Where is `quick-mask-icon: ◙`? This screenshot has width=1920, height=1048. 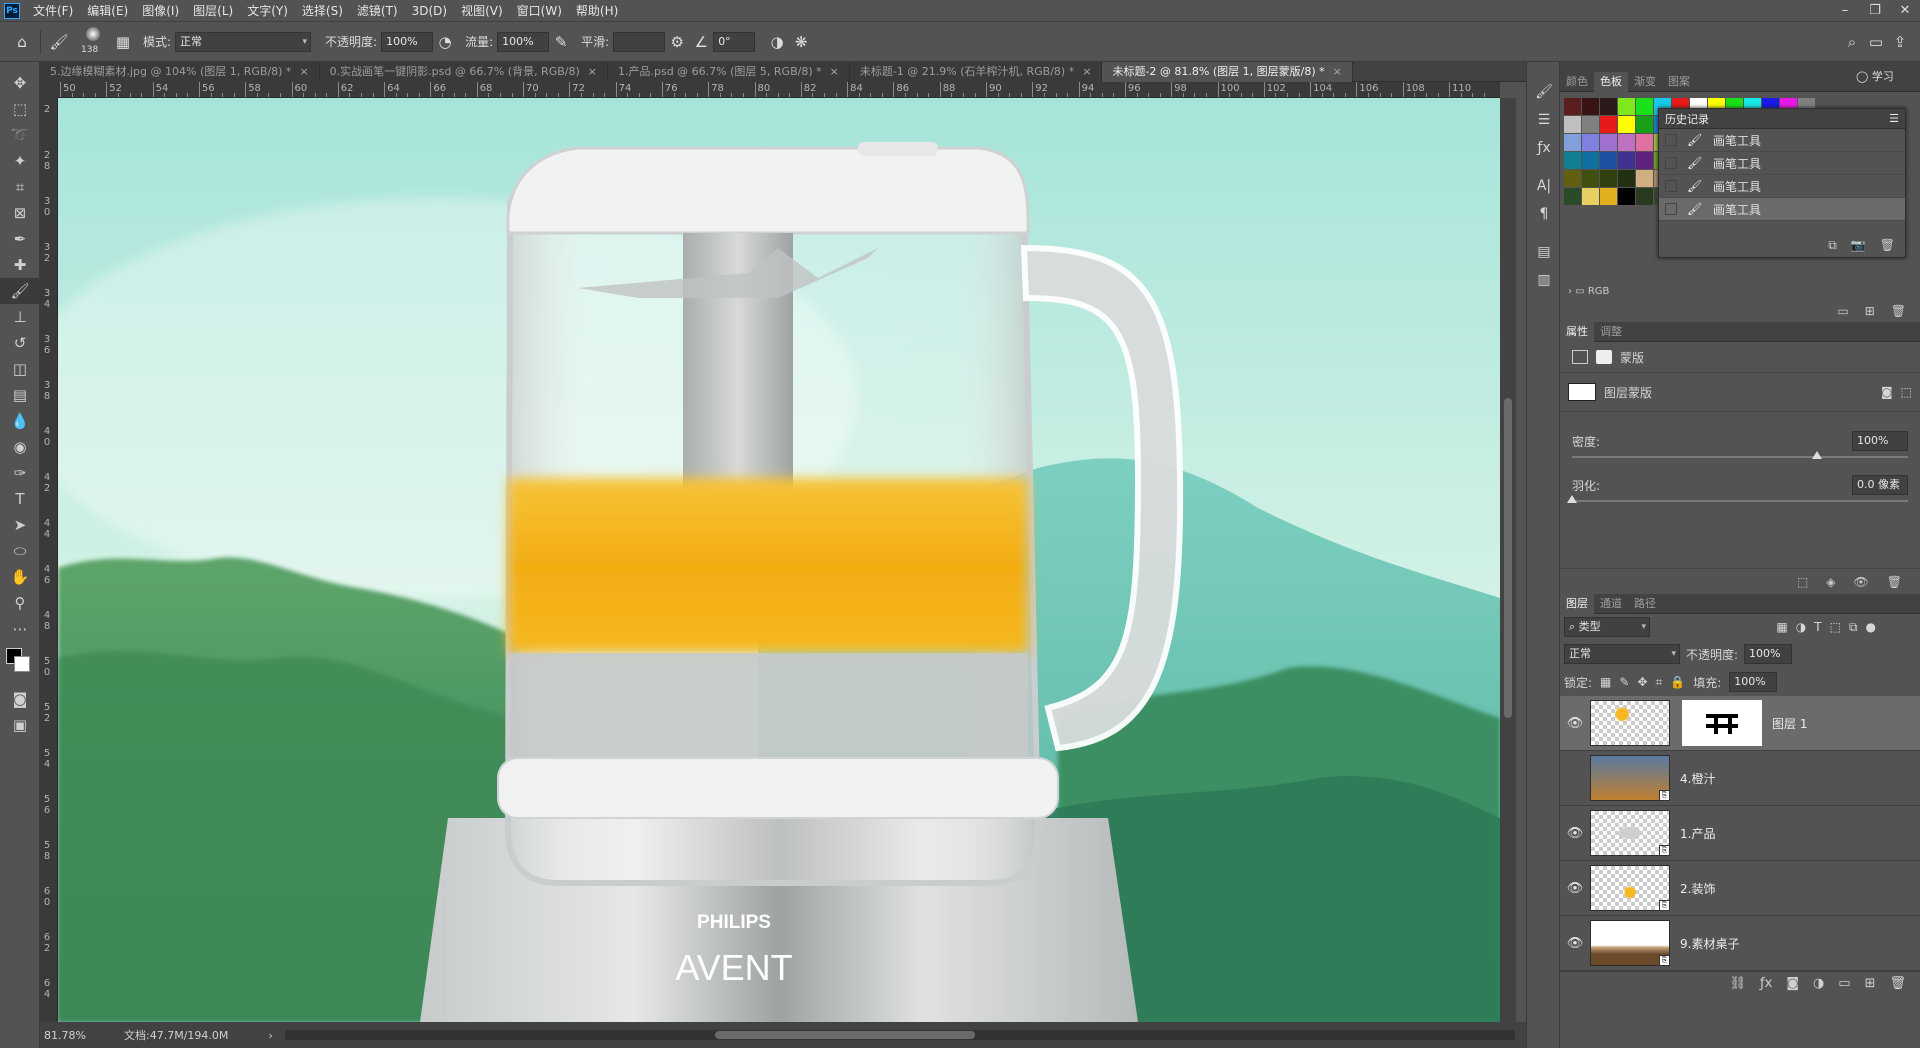 quick-mask-icon: ◙ is located at coordinates (20, 699).